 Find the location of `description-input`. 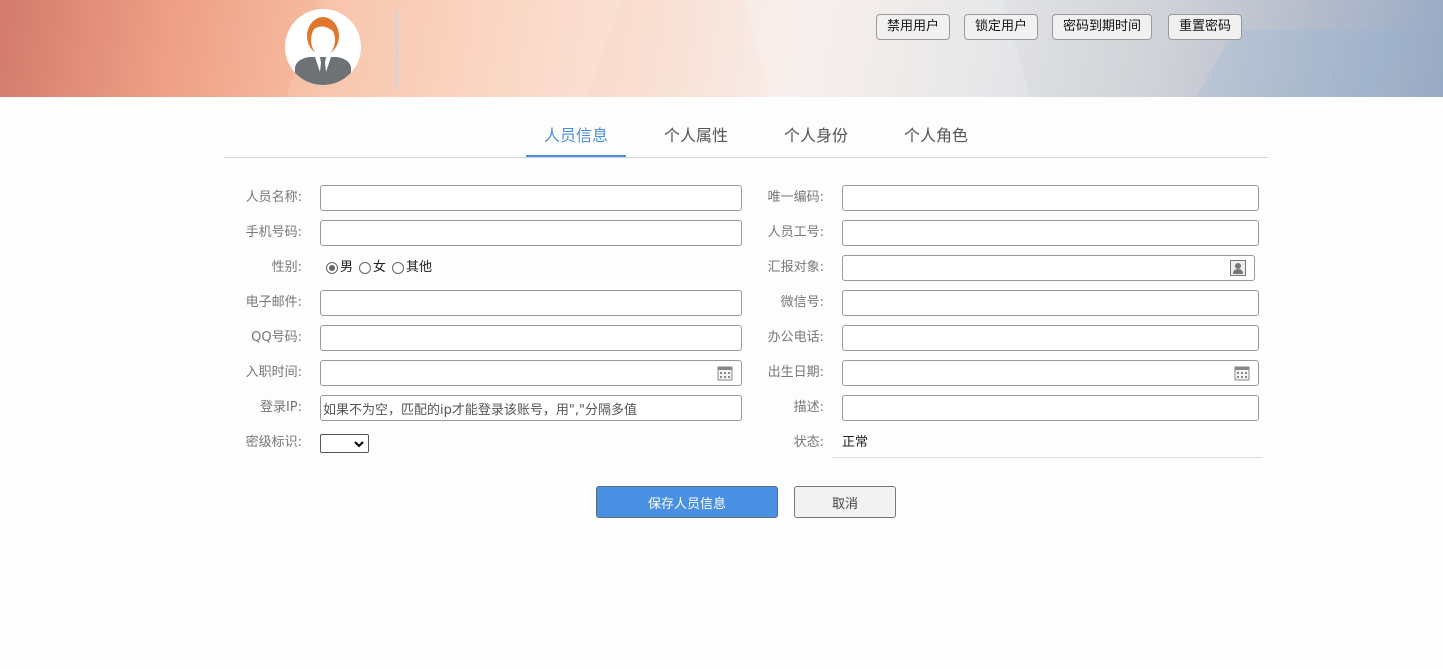

description-input is located at coordinates (1050, 408).